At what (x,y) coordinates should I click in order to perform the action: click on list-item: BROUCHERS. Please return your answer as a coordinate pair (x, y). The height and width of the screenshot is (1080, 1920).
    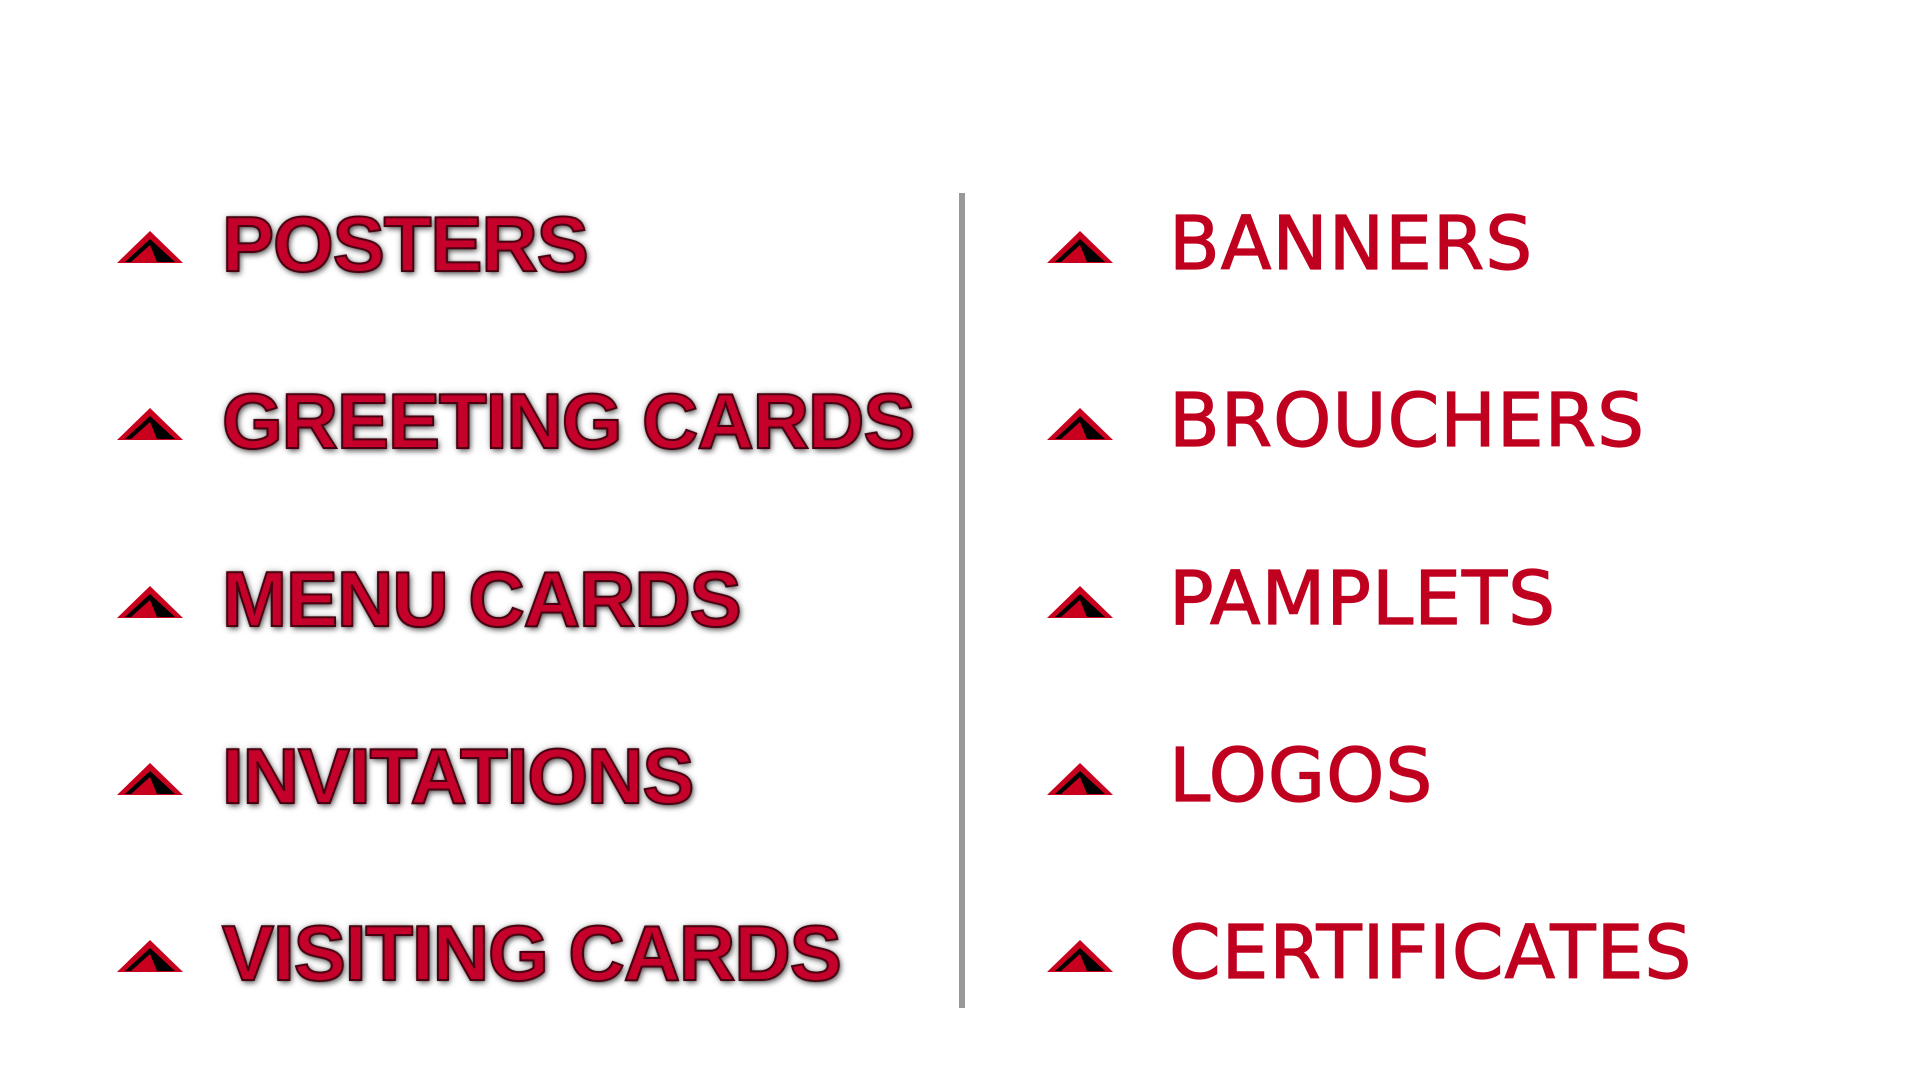
    Looking at the image, I should click on (1467, 432).